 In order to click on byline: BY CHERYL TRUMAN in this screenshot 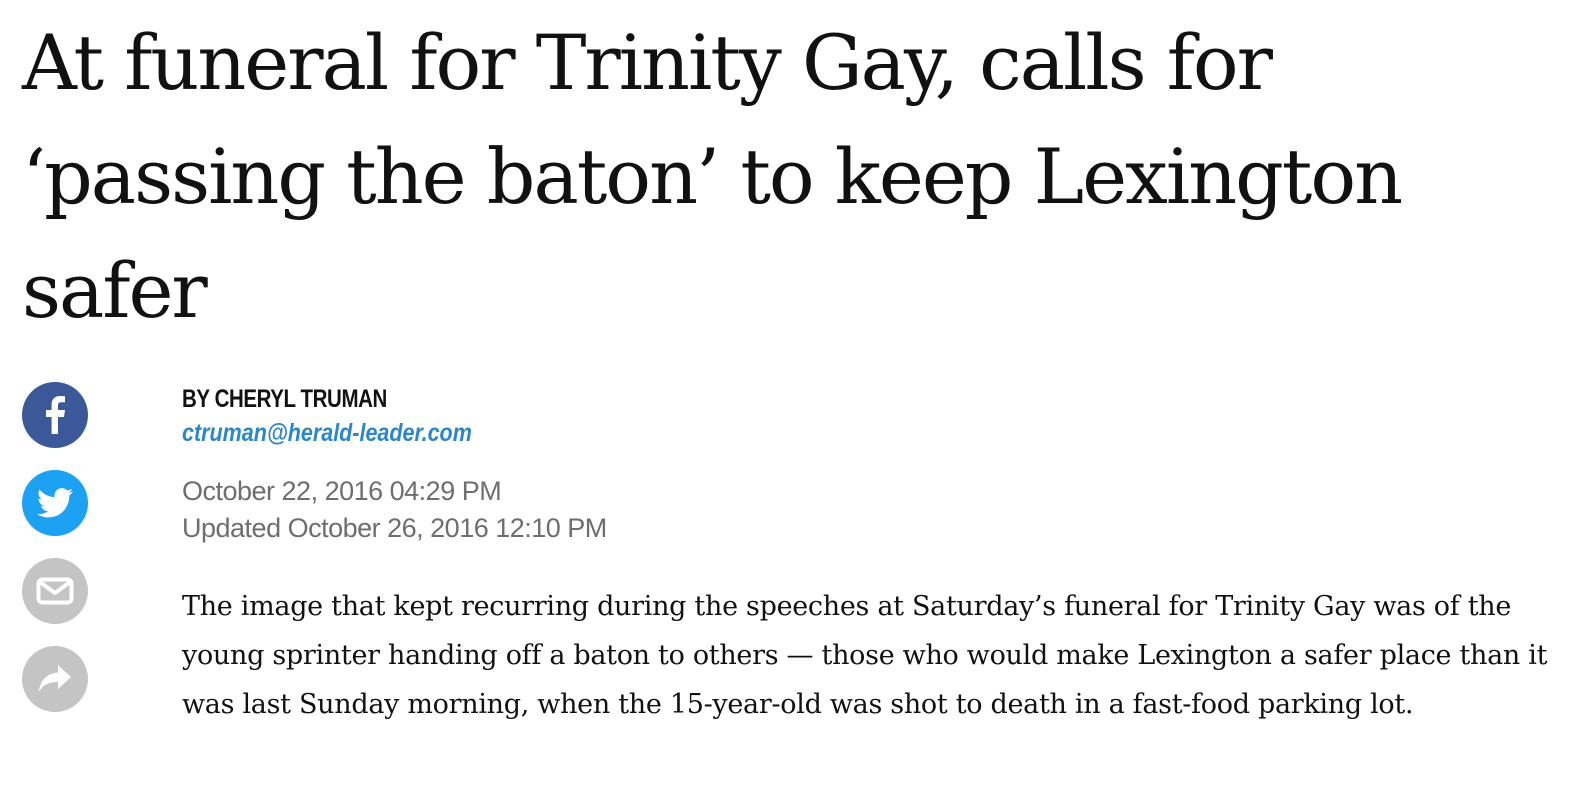, I will do `click(284, 399)`.